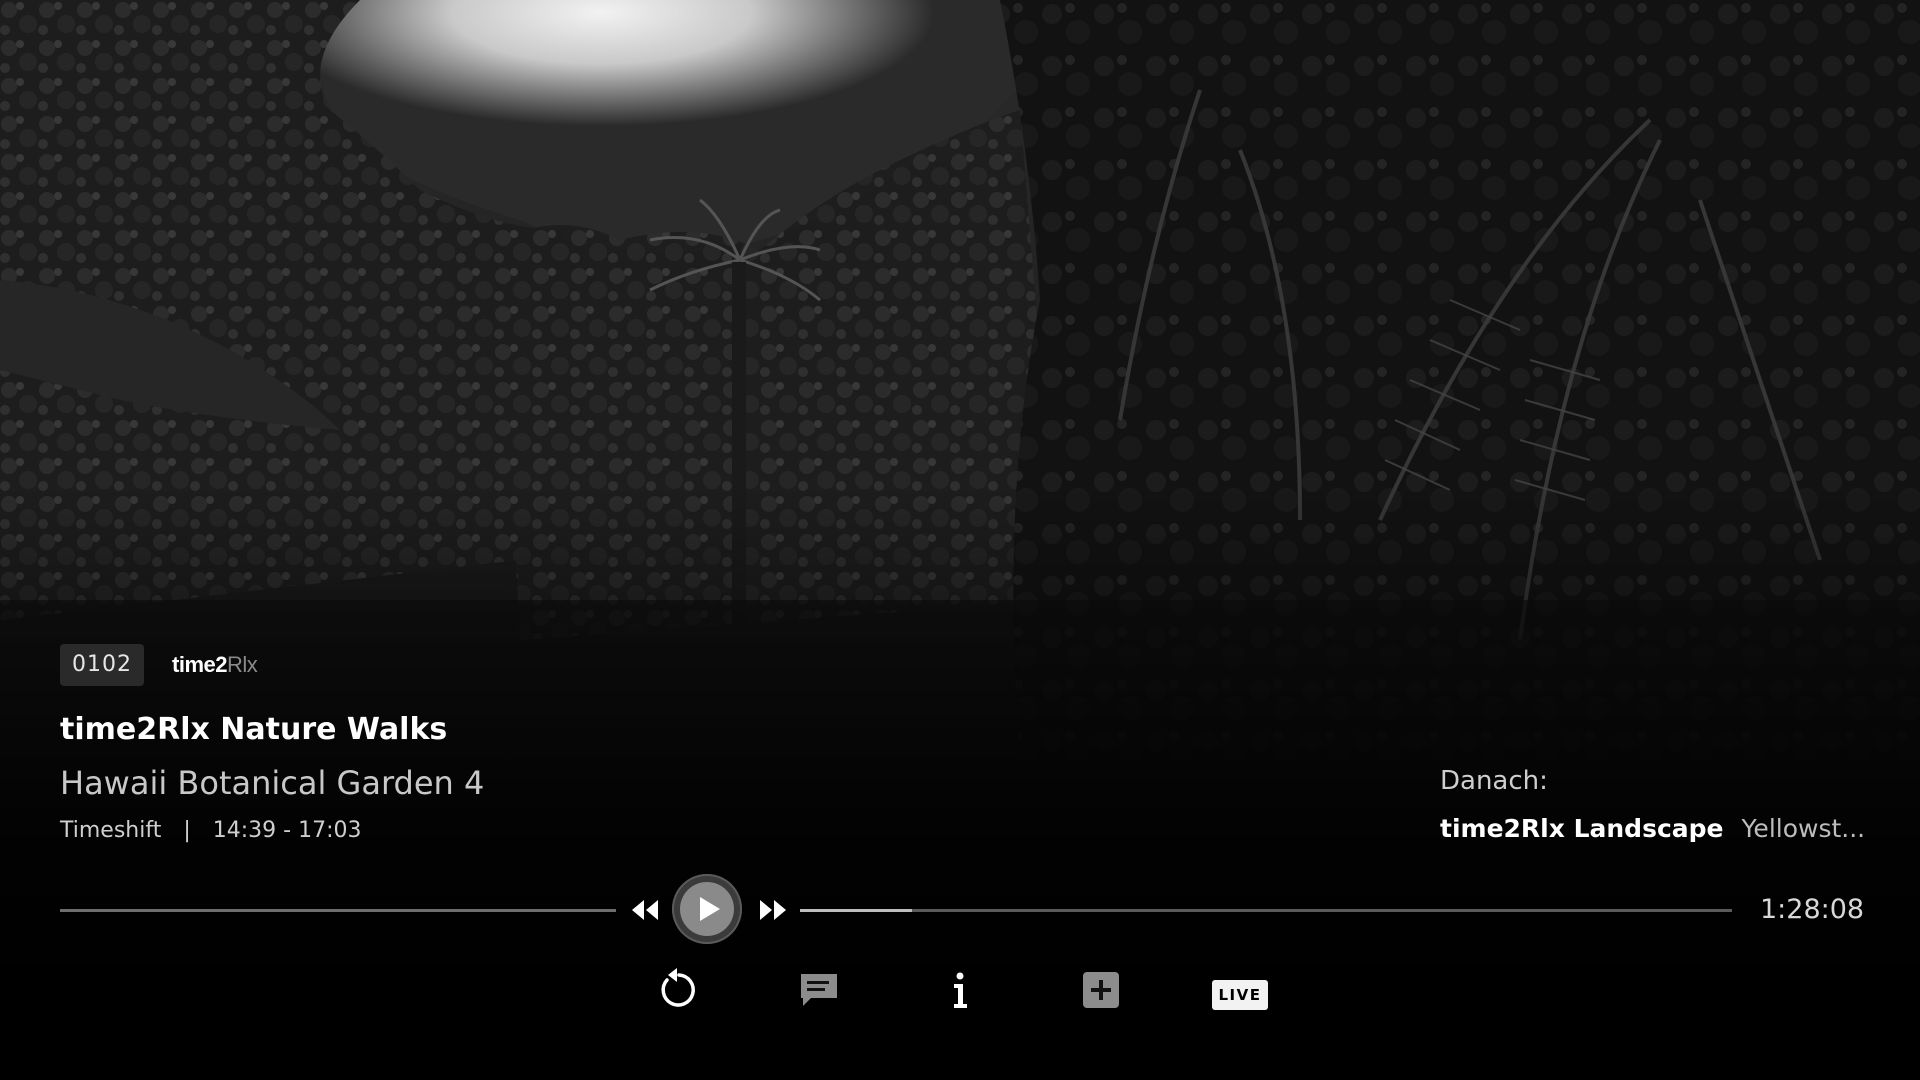 This screenshot has width=1920, height=1080. I want to click on action-bar: LIVE, so click(960, 990).